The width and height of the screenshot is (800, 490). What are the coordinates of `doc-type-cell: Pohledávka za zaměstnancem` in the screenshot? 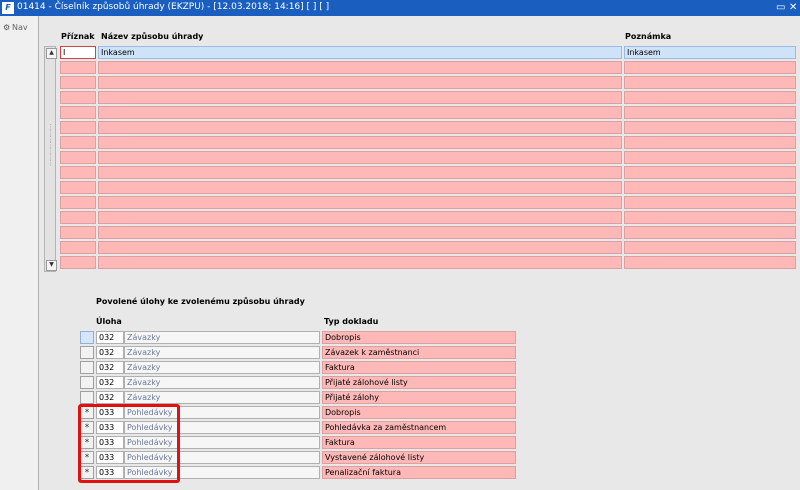 It's located at (419, 427).